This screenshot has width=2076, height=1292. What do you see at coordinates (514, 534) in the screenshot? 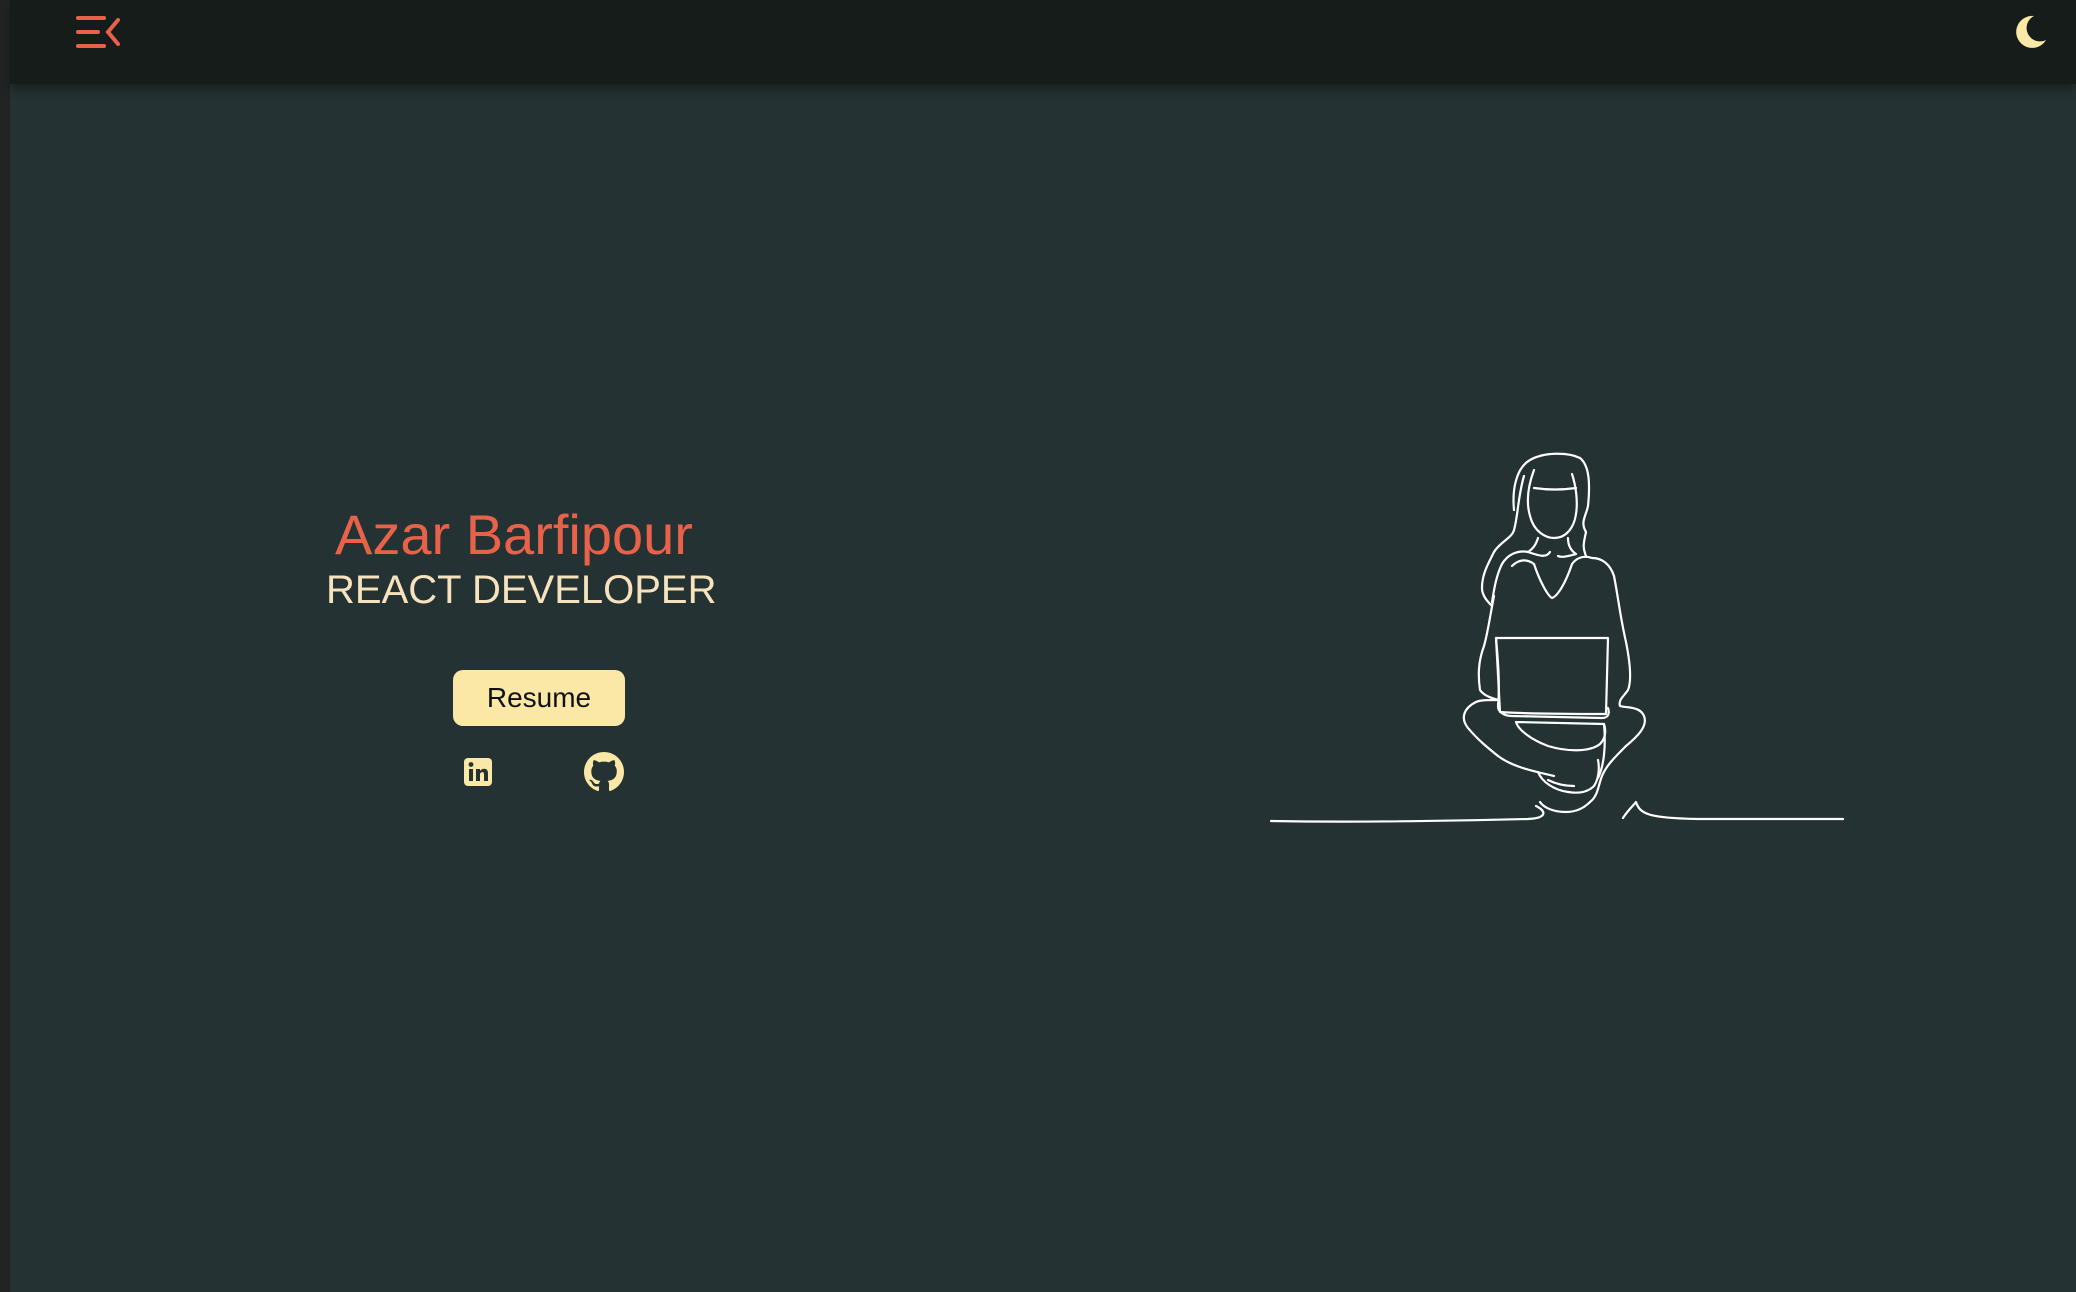
I see `hero-name: Azar Barfipour` at bounding box center [514, 534].